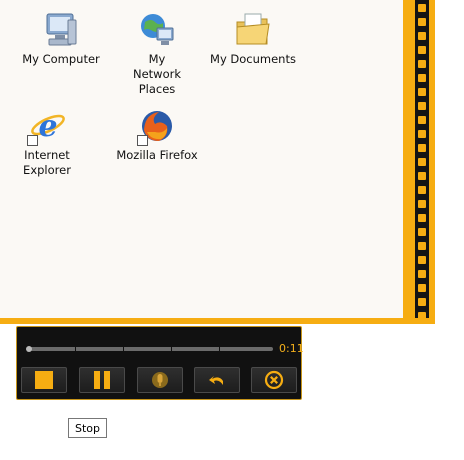  What do you see at coordinates (47, 162) in the screenshot?
I see `desktop-icon-label: Internet Explorer` at bounding box center [47, 162].